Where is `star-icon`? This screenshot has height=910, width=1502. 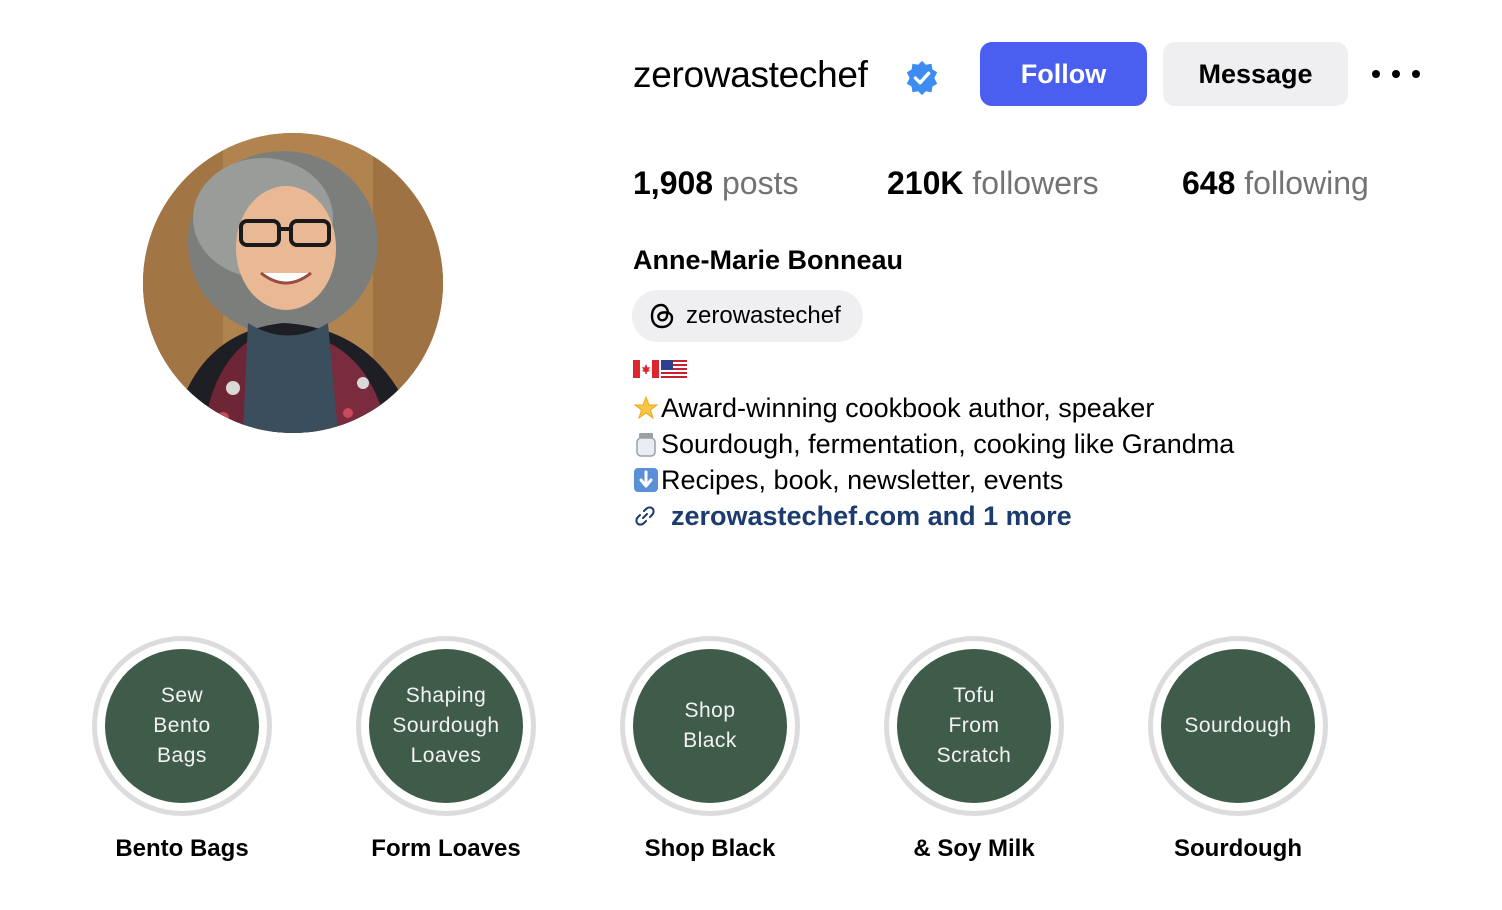 star-icon is located at coordinates (646, 407).